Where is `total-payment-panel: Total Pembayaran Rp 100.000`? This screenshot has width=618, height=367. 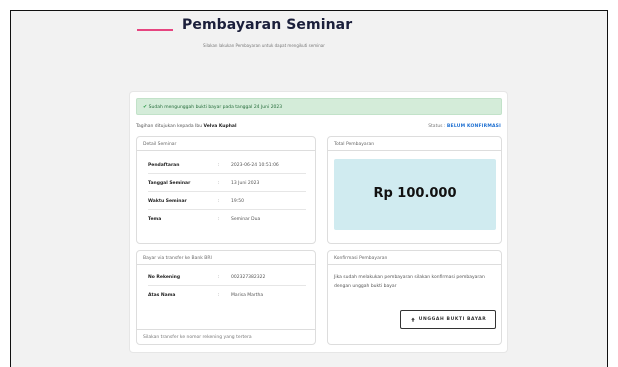 total-payment-panel: Total Pembayaran Rp 100.000 is located at coordinates (414, 190).